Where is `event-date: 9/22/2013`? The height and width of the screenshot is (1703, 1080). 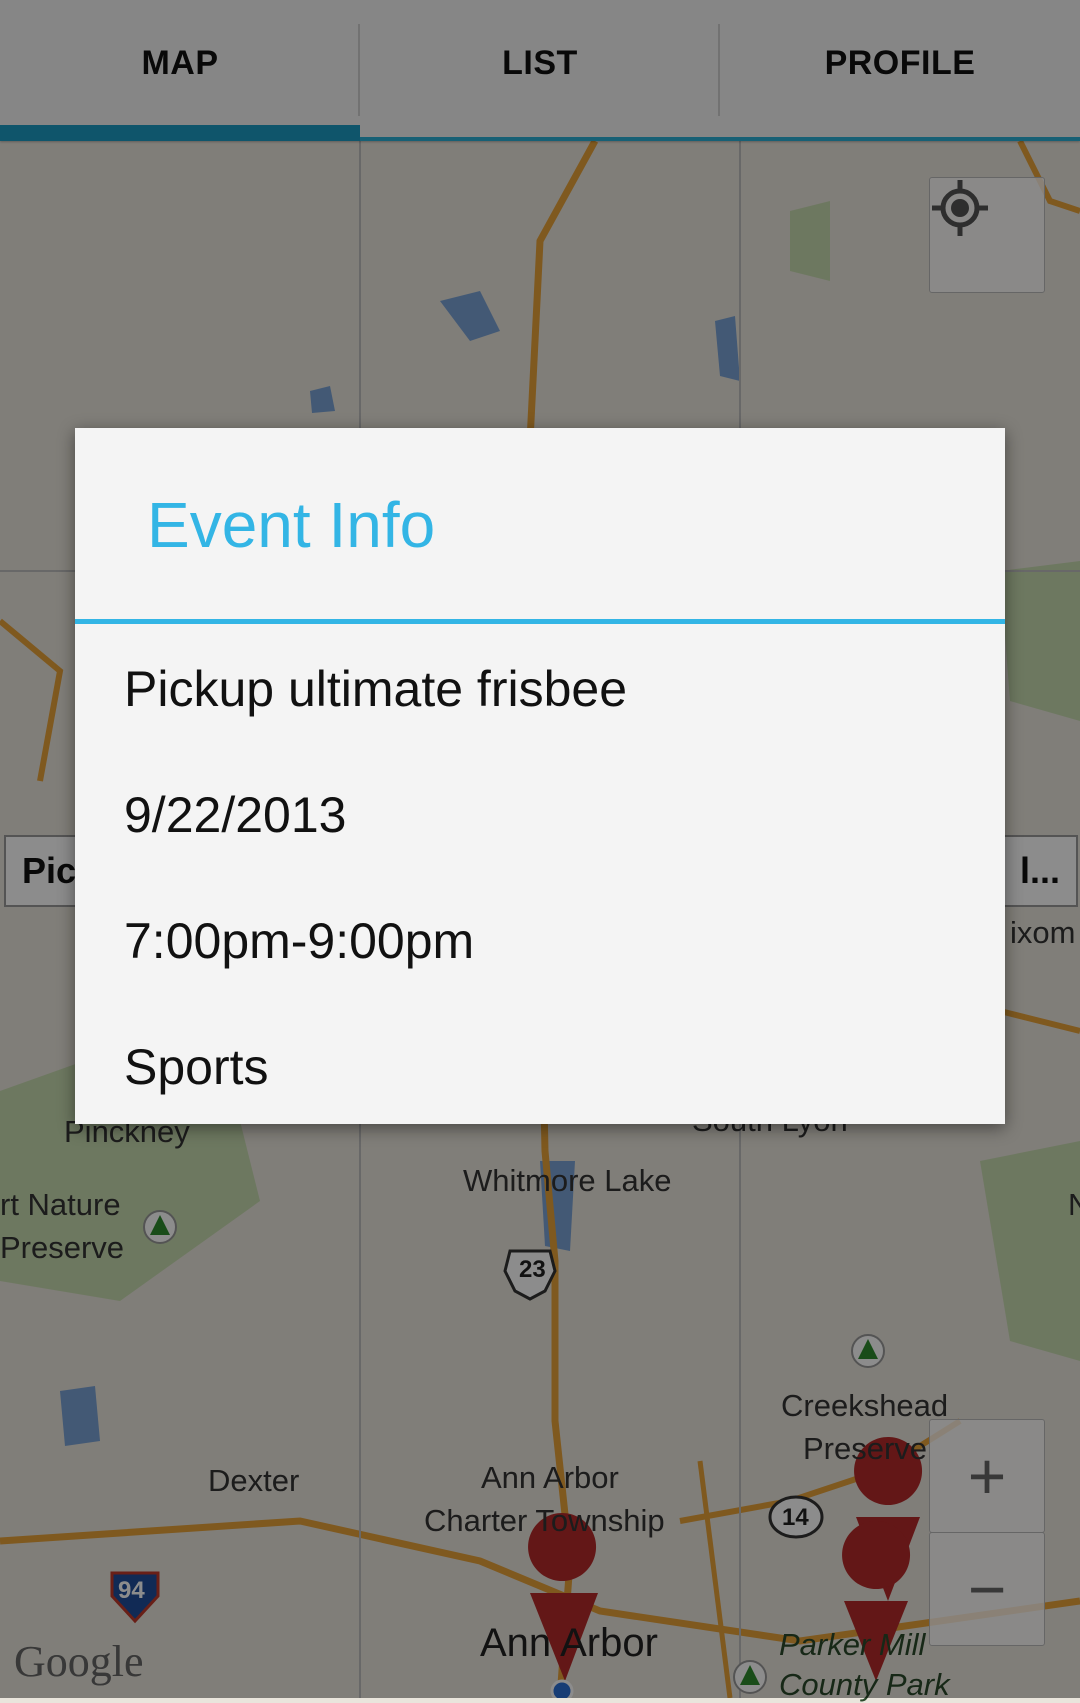 event-date: 9/22/2013 is located at coordinates (235, 815).